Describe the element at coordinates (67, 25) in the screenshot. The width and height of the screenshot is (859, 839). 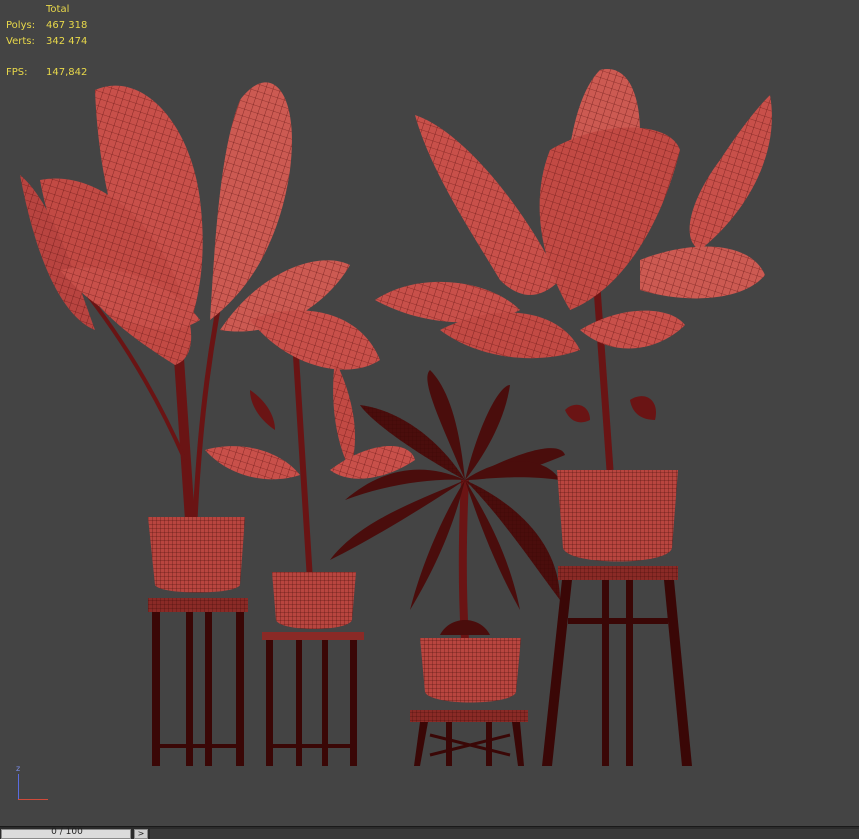
I see `polys-value: 467 318` at that location.